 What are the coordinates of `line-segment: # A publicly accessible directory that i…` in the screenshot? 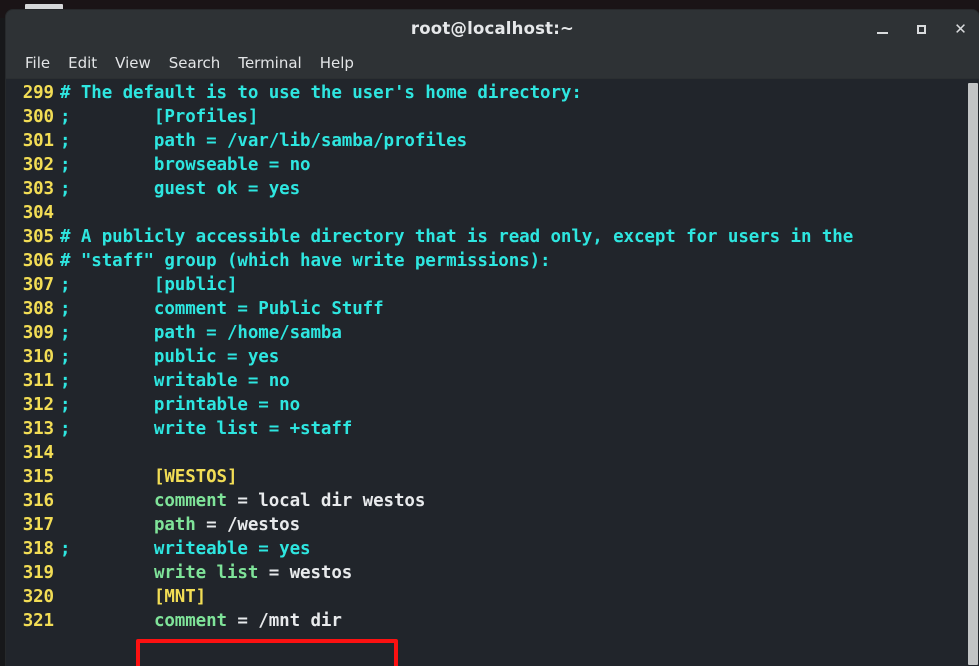 It's located at (457, 237).